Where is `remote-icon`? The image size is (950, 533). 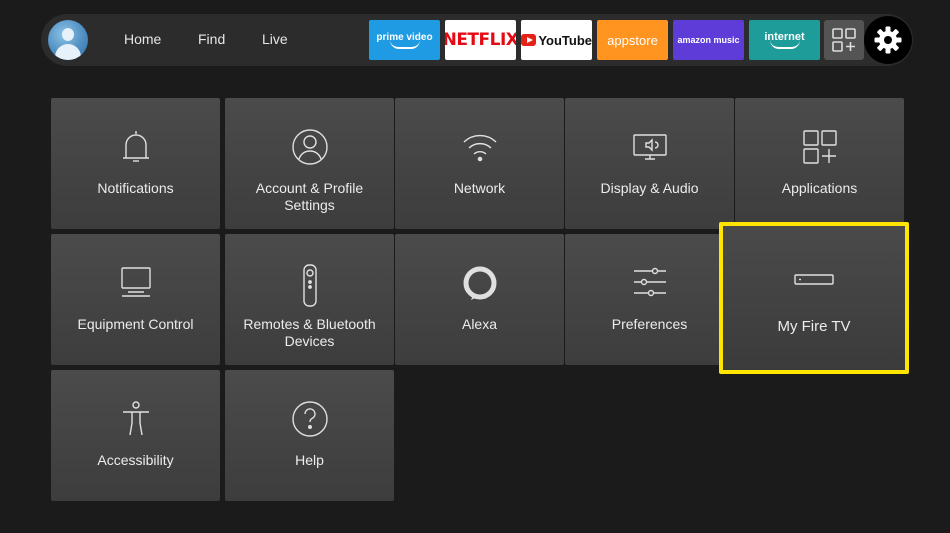 remote-icon is located at coordinates (309, 285).